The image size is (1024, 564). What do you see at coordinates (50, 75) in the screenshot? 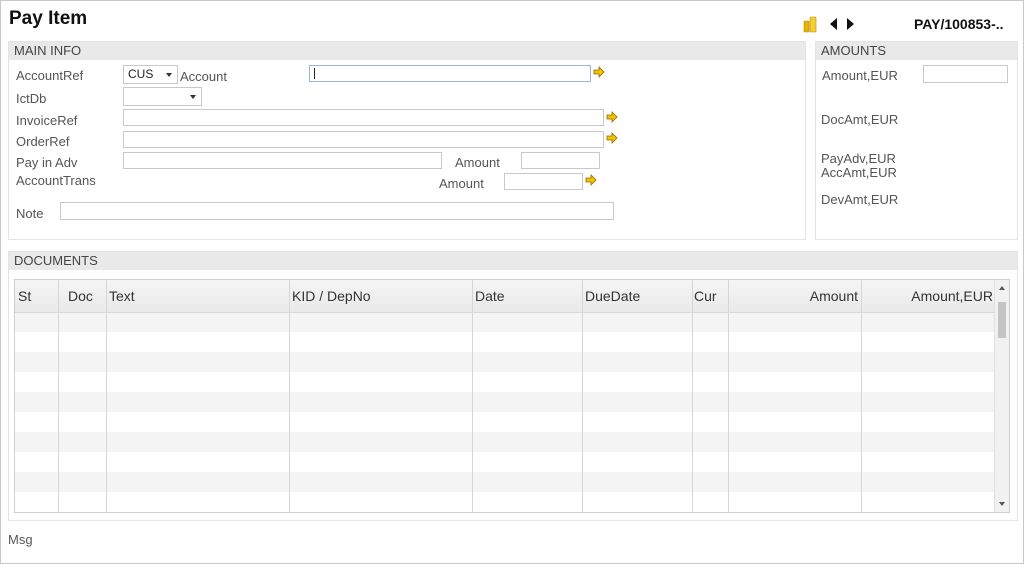
I see `account-ref-label: AccountRef` at bounding box center [50, 75].